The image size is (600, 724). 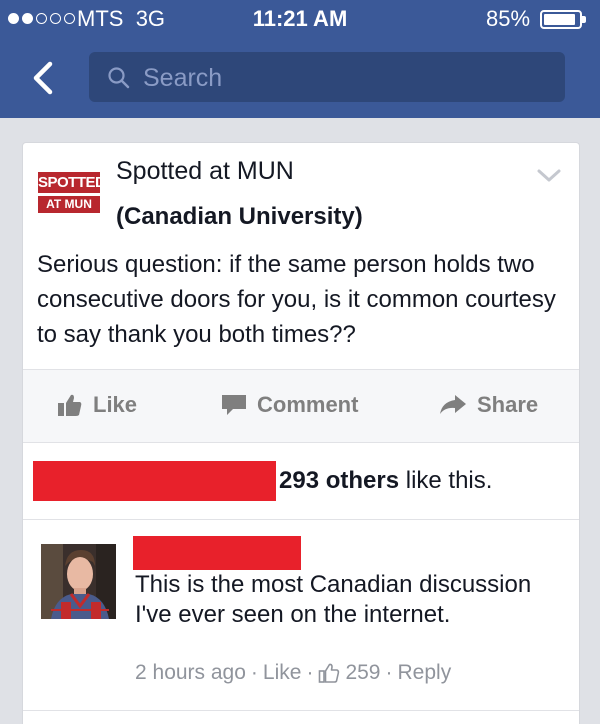 I want to click on like-button: Like, so click(x=97, y=405).